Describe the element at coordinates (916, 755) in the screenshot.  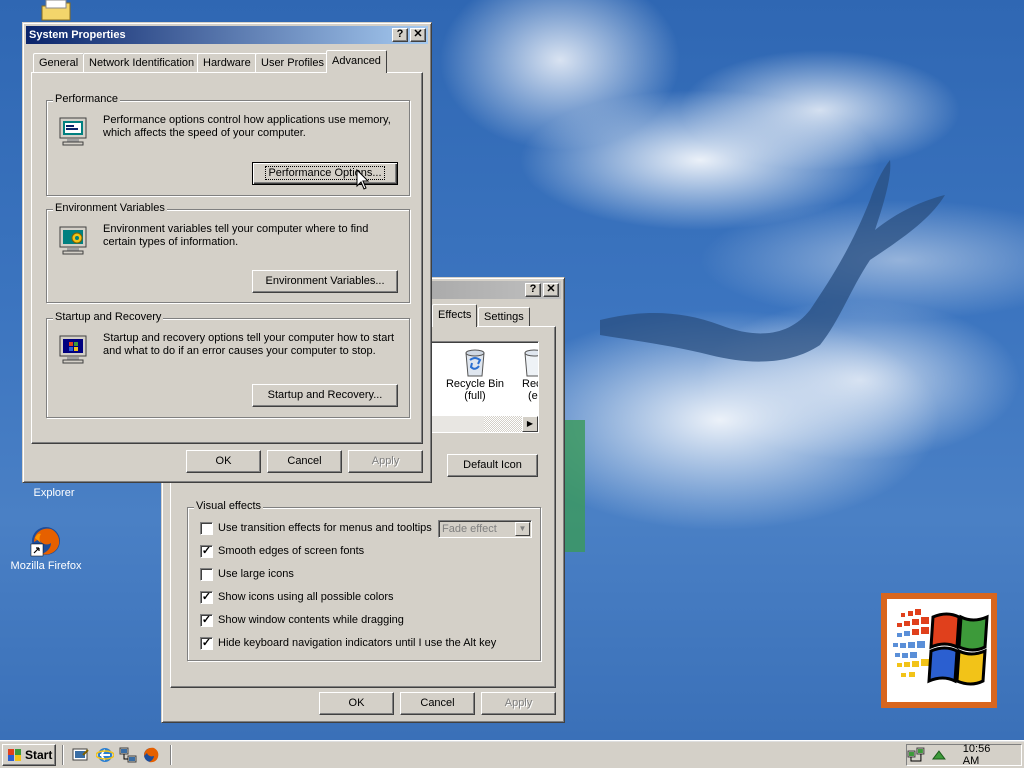
I see `network-status-icon` at that location.